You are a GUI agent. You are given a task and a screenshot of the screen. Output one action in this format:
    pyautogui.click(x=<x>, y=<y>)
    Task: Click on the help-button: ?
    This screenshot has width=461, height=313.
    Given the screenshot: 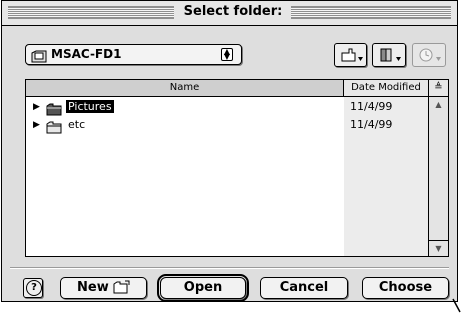 What is the action you would take?
    pyautogui.click(x=33, y=288)
    